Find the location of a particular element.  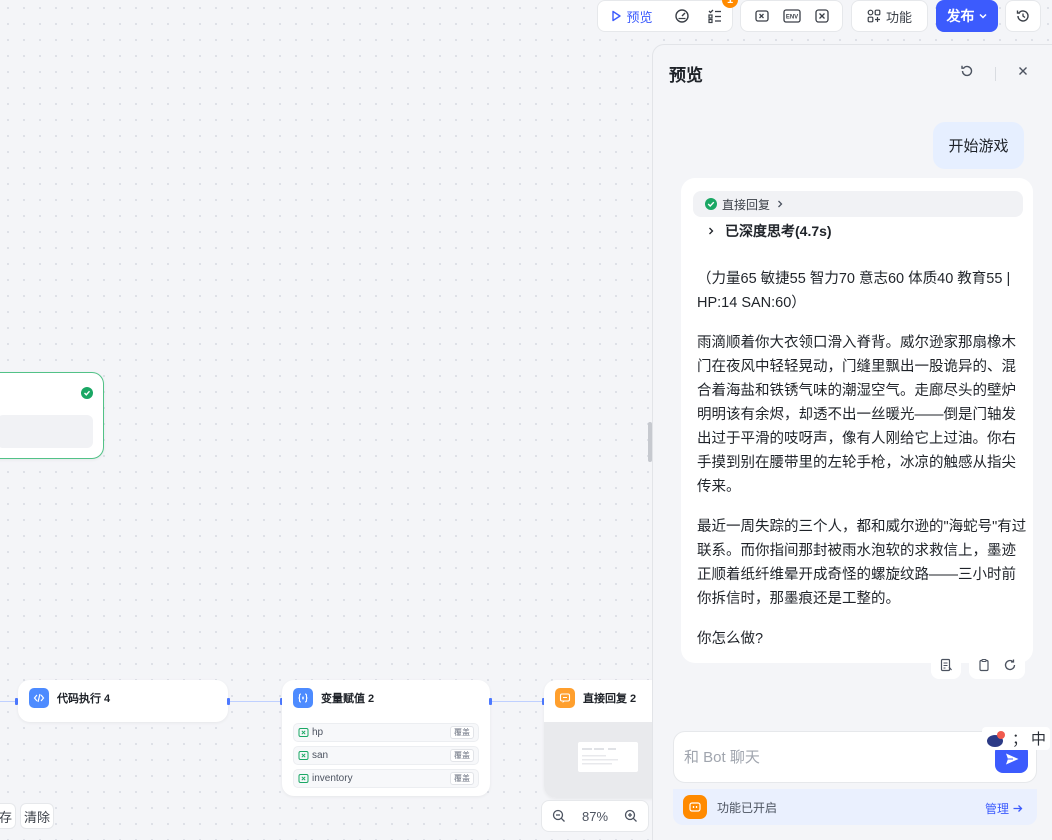

variable-row: hp 覆盖 is located at coordinates (386, 732).